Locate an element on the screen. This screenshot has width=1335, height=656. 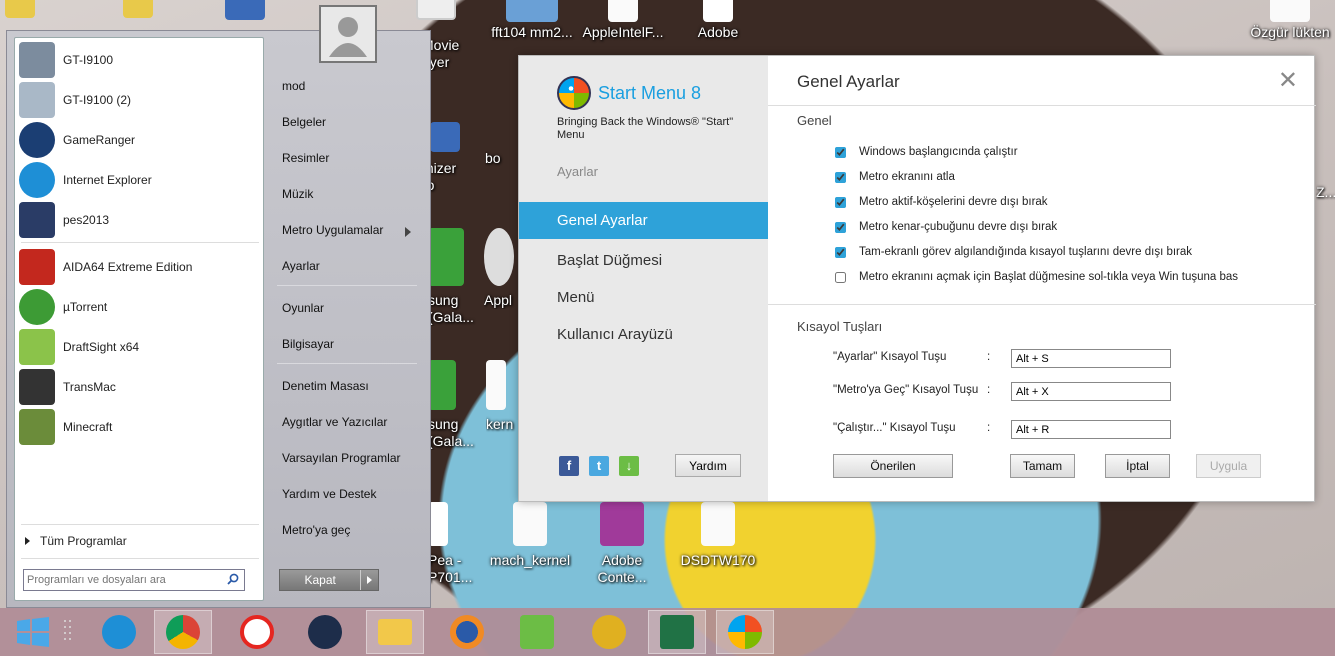
program-item: AIDA64 Extreme Edition is located at coordinates (139, 267).